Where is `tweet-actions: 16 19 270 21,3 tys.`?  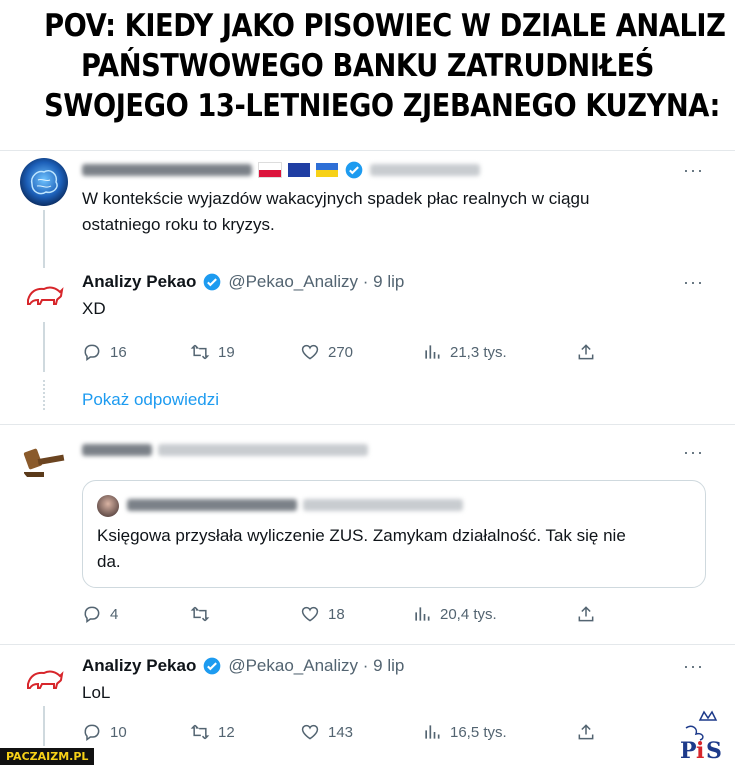 tweet-actions: 16 19 270 21,3 tys. is located at coordinates (342, 354).